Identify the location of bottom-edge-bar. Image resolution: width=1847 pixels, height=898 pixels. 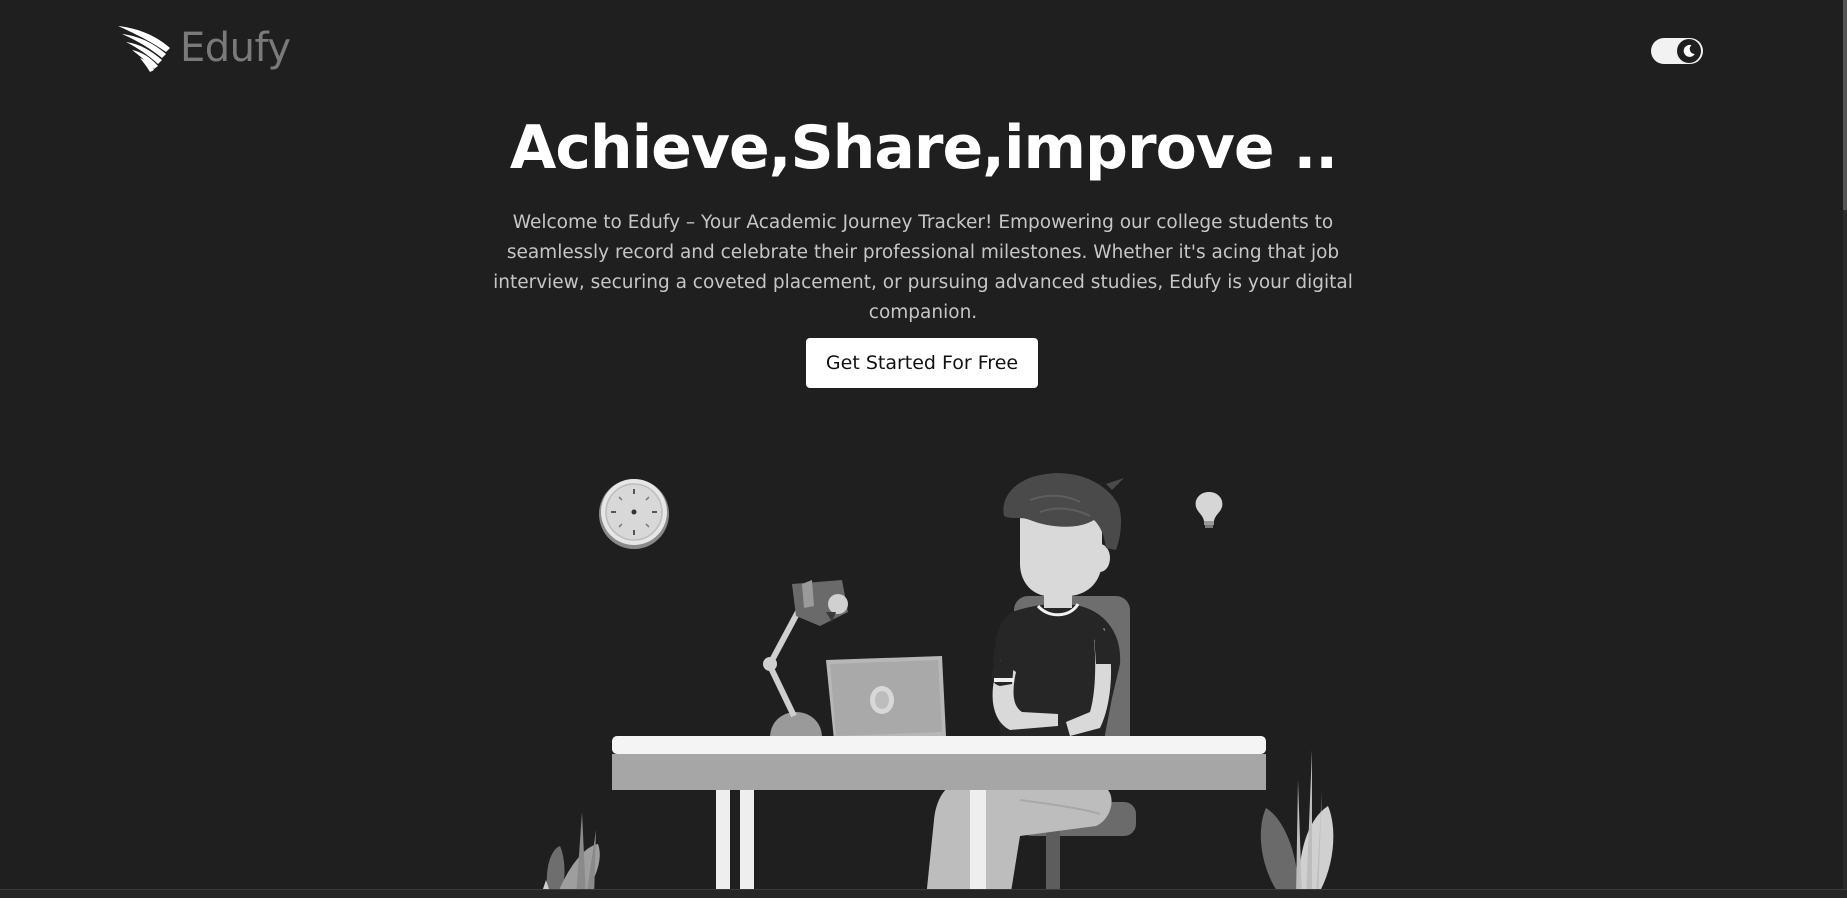
(923, 893).